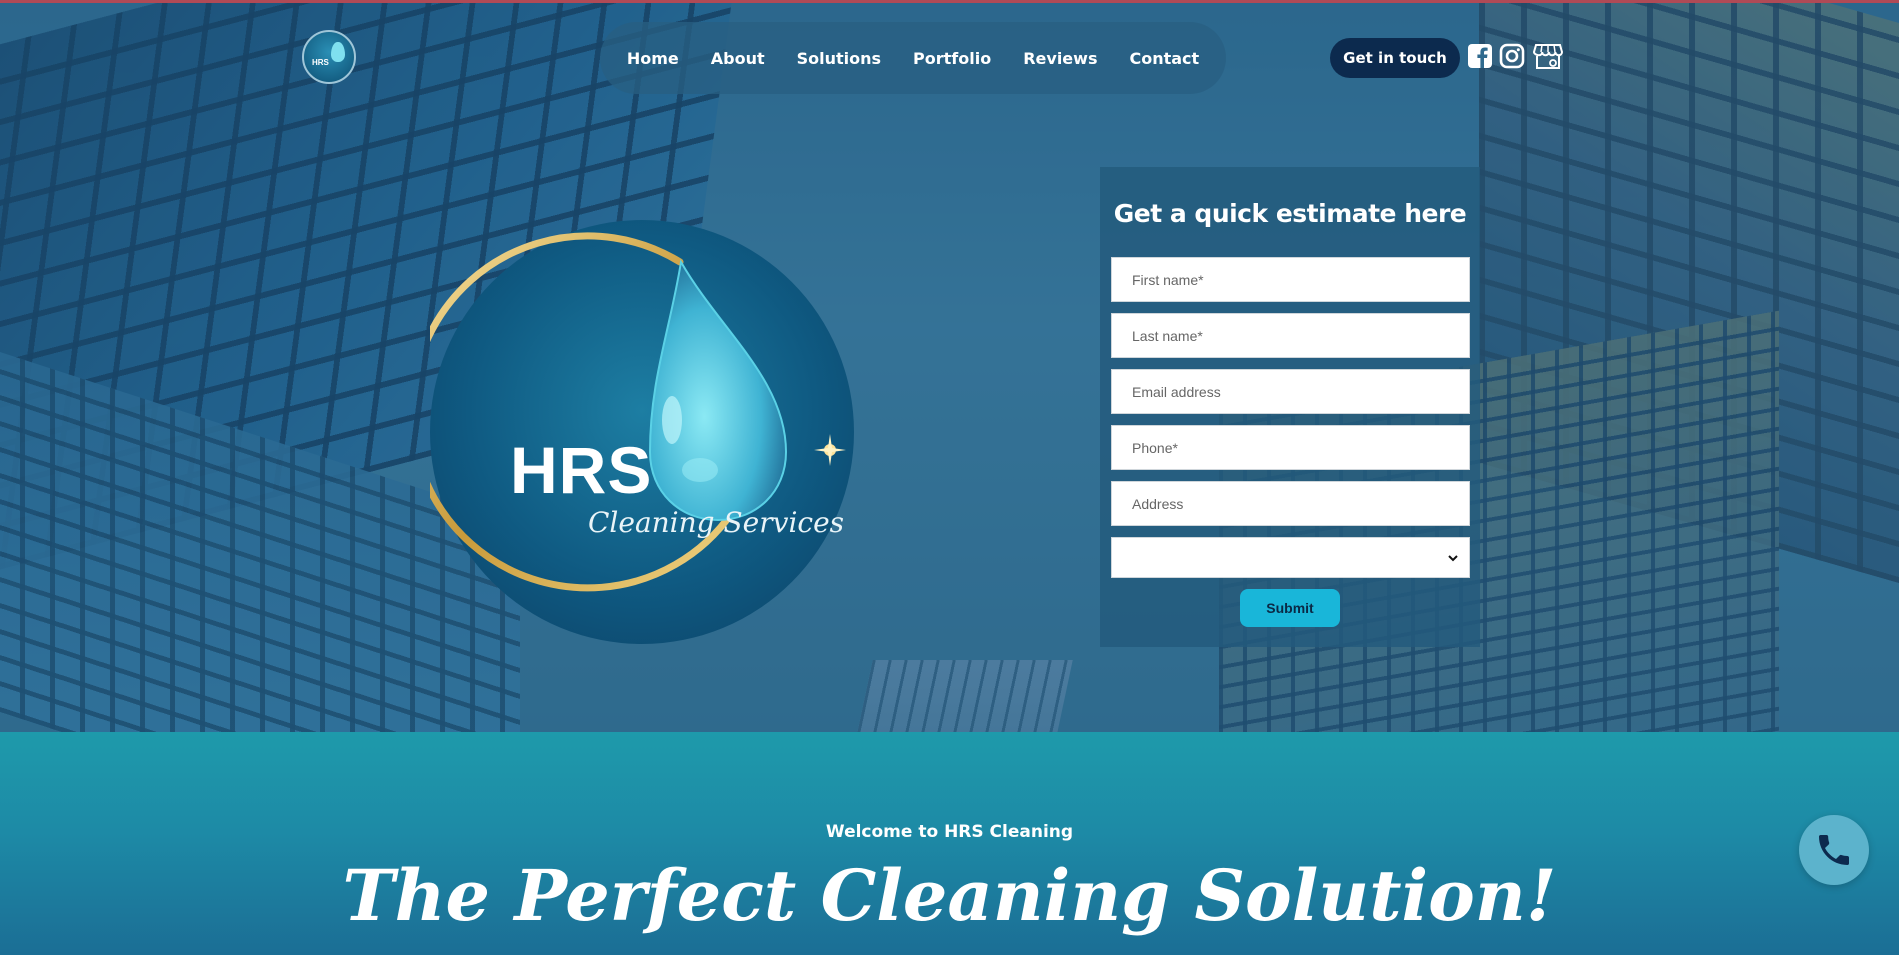 The image size is (1899, 955). What do you see at coordinates (1290, 335) in the screenshot?
I see `last-name-field` at bounding box center [1290, 335].